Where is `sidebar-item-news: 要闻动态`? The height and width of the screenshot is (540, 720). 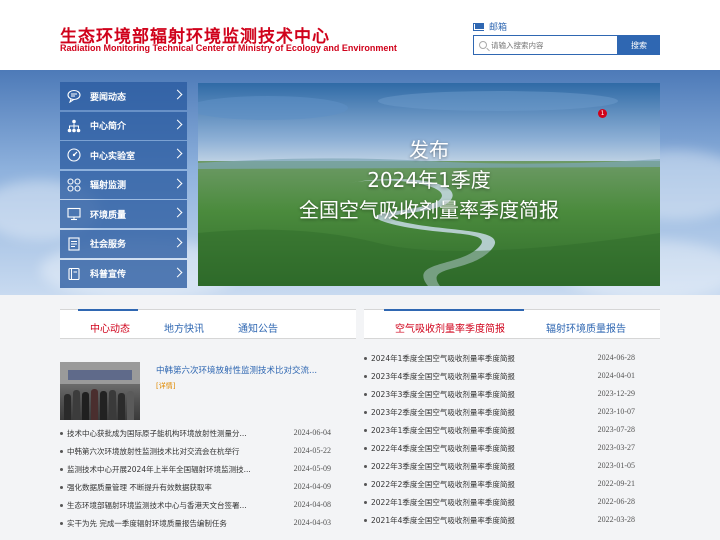
sidebar-item-news: 要闻动态 is located at coordinates (123, 96).